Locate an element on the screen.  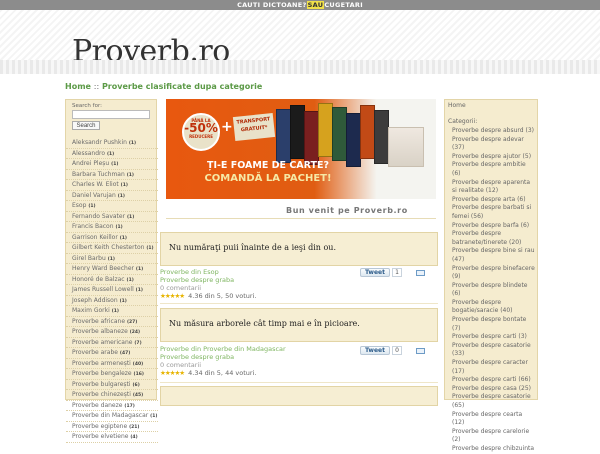
category-item: Proverbe despre adevar (37) is located at coordinates (492, 144).